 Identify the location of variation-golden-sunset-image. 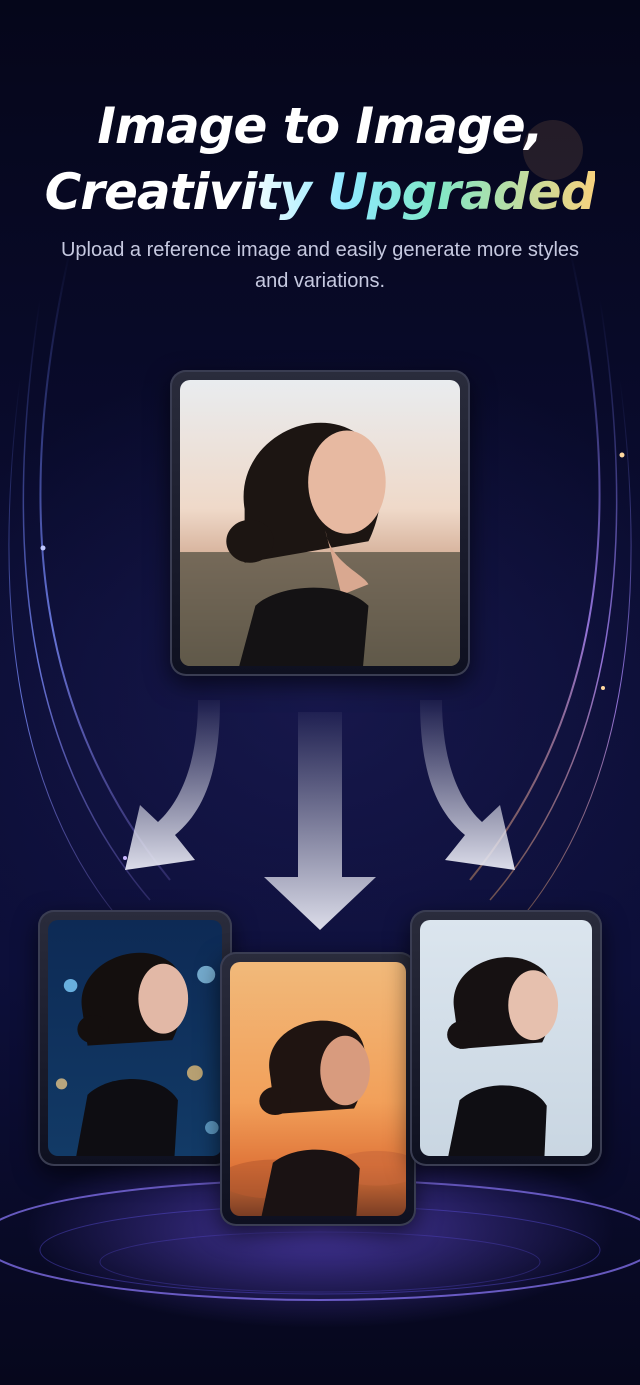
(318, 1089).